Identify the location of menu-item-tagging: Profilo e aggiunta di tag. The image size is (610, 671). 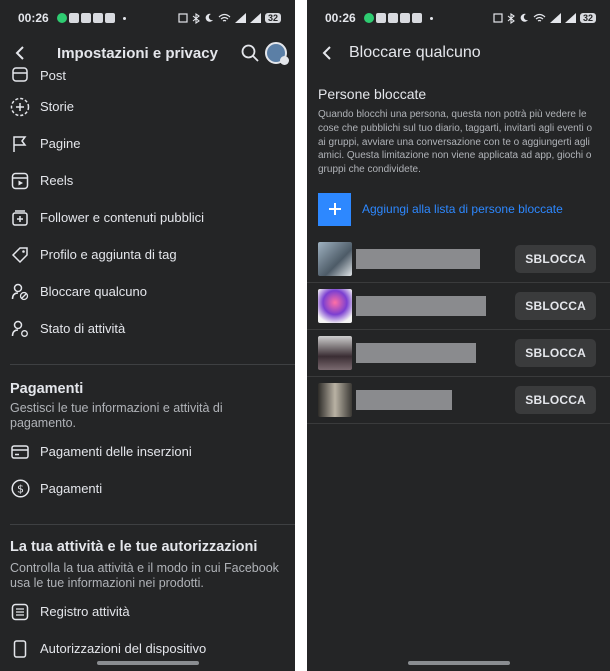
(147, 254).